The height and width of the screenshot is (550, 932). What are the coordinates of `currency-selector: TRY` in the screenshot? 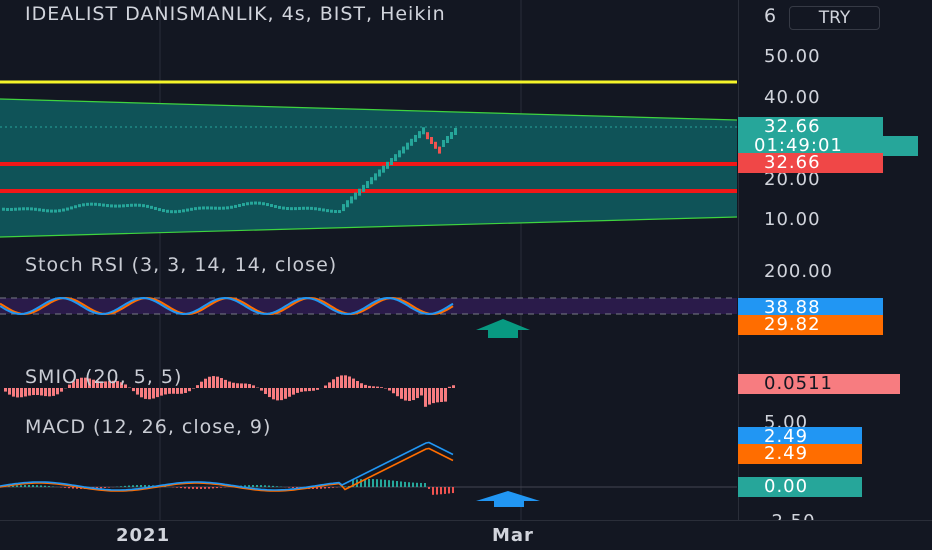 It's located at (834, 18).